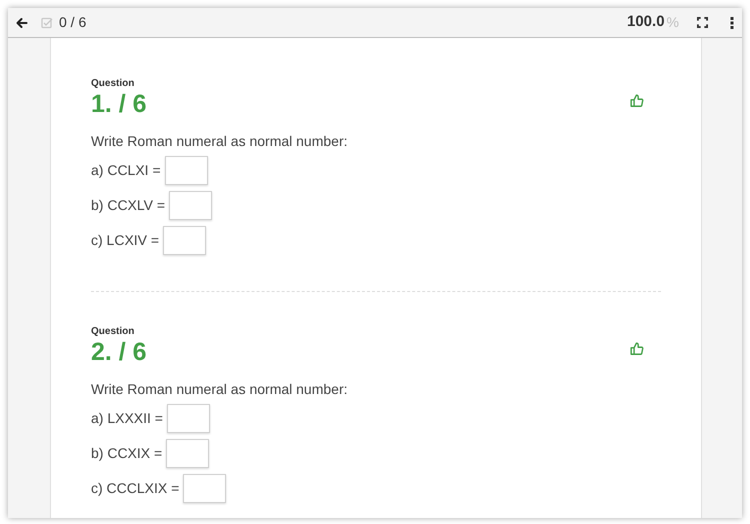  What do you see at coordinates (22, 22) in the screenshot?
I see `back-arrow-icon` at bounding box center [22, 22].